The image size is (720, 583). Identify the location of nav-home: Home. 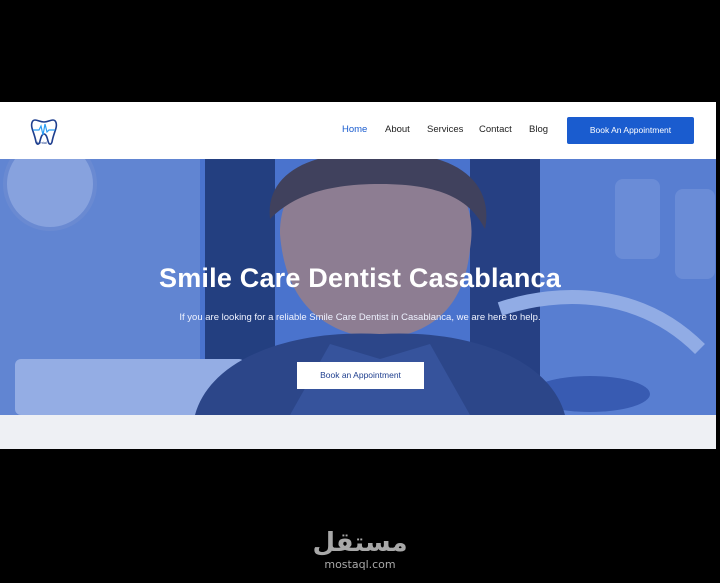
(354, 129).